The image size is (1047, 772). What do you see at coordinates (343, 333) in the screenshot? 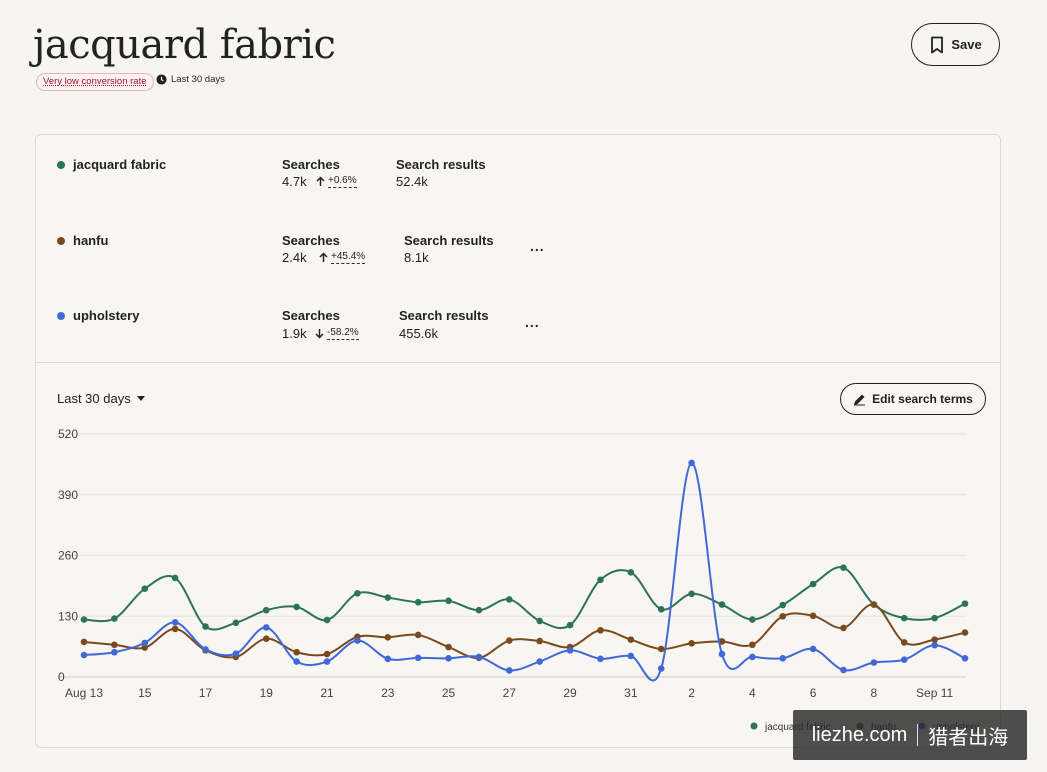
I see `change-pct: -58.2%` at bounding box center [343, 333].